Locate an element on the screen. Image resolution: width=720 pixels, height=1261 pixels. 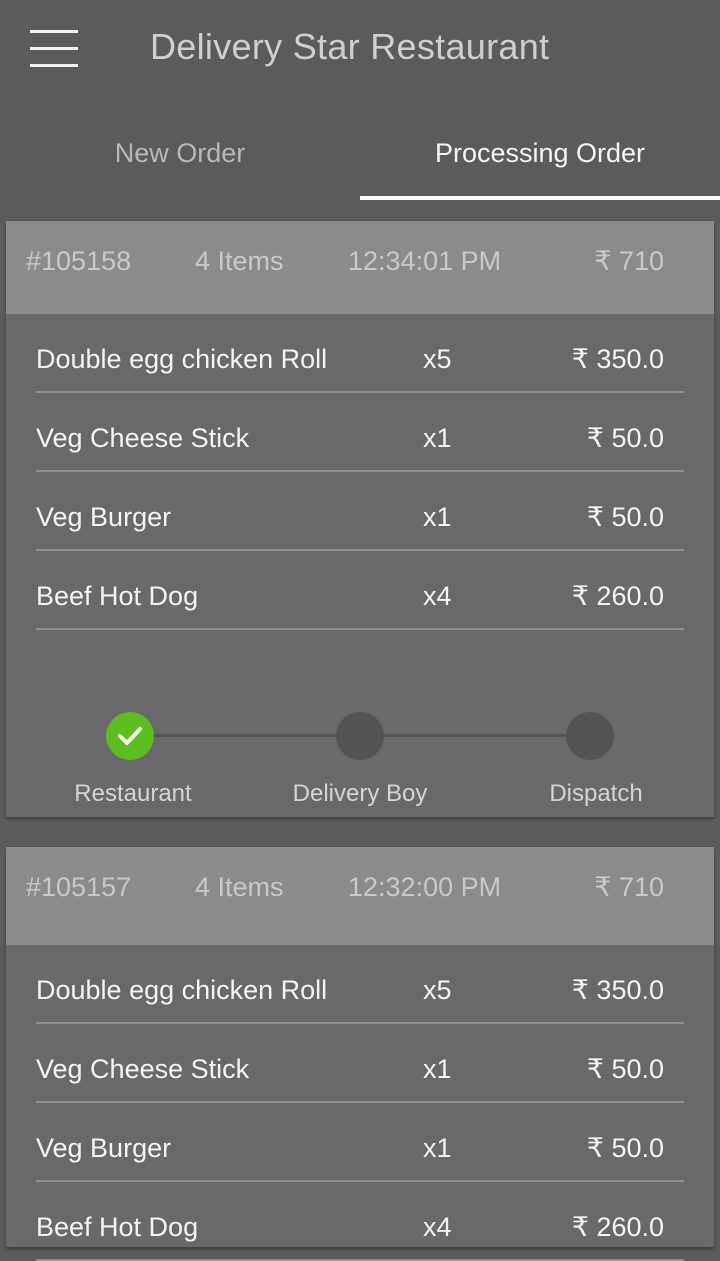
app-bar: Delivery Star Restaurant is located at coordinates (360, 50).